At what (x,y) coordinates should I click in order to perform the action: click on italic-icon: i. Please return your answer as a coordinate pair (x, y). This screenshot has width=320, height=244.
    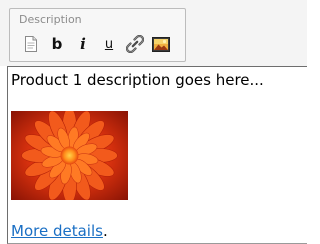
    Looking at the image, I should click on (83, 43).